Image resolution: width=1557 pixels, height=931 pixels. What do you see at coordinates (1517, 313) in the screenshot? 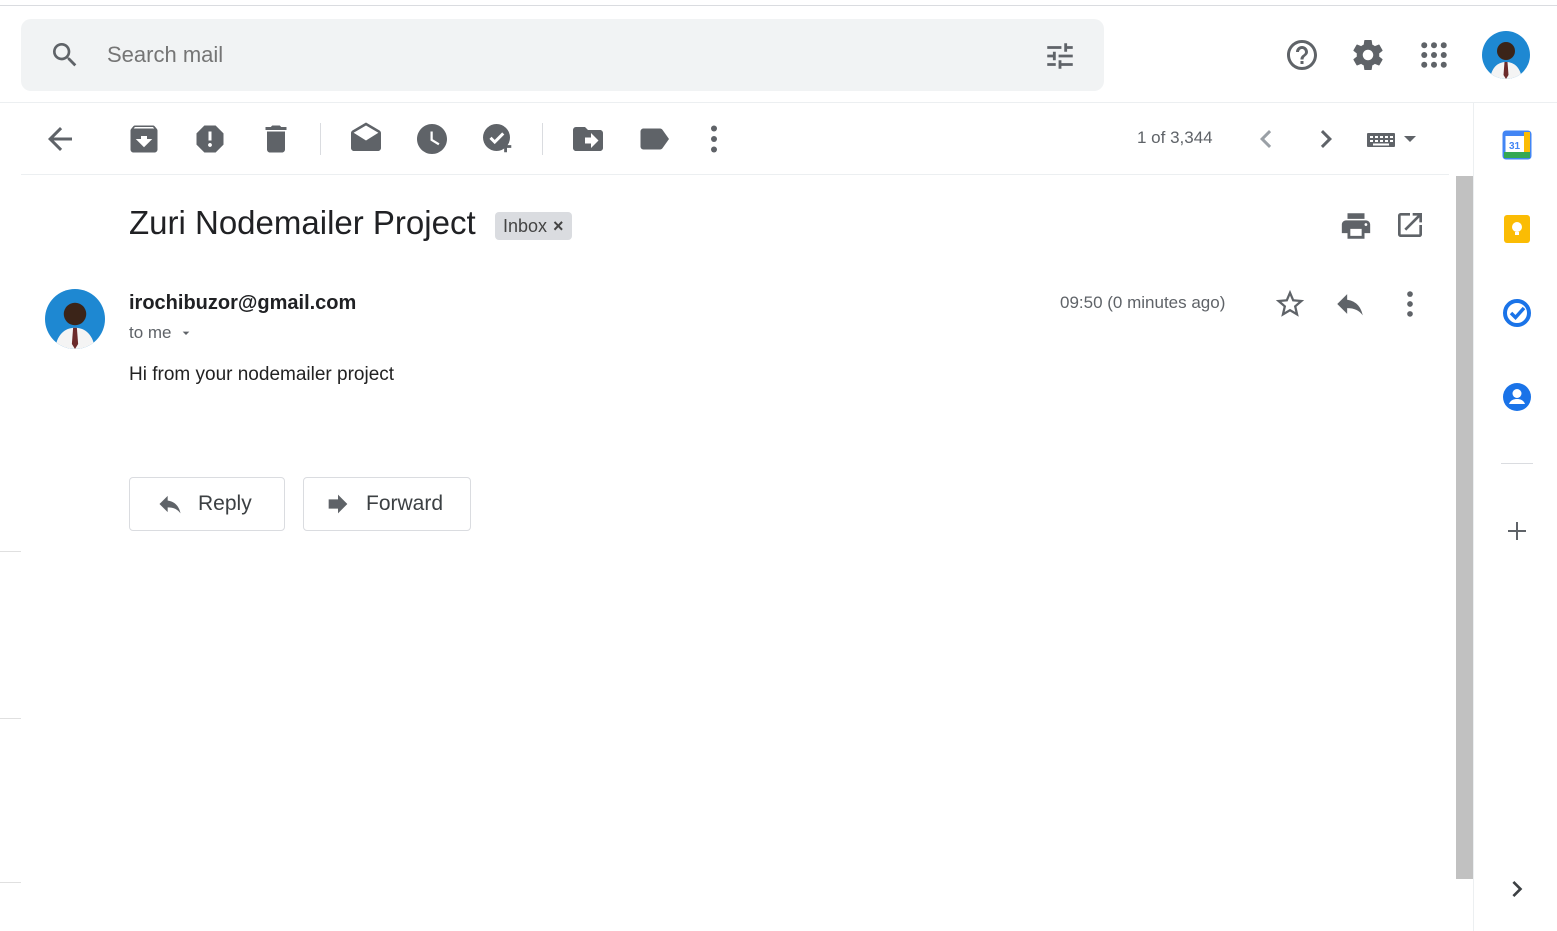
I see `tasks-icon` at bounding box center [1517, 313].